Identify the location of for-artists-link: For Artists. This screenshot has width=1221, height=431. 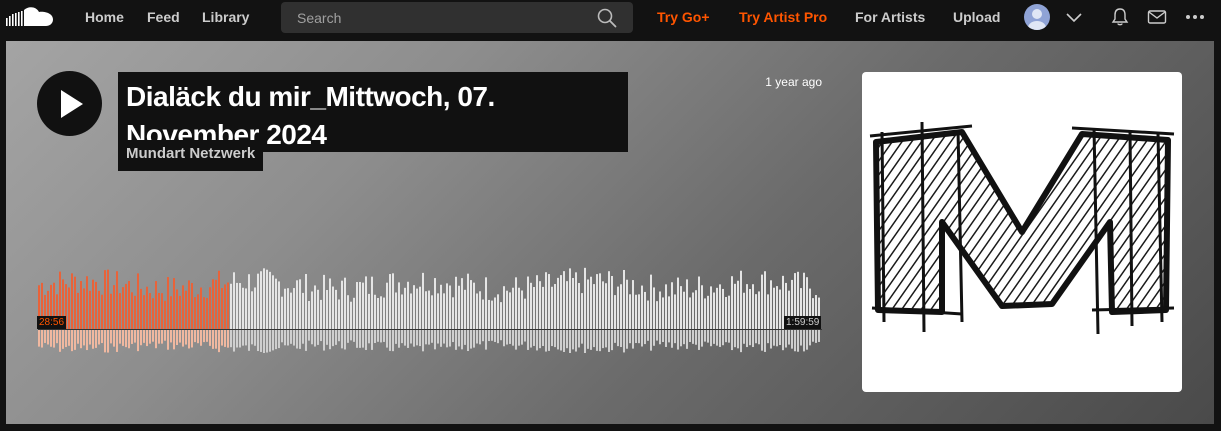
(890, 17).